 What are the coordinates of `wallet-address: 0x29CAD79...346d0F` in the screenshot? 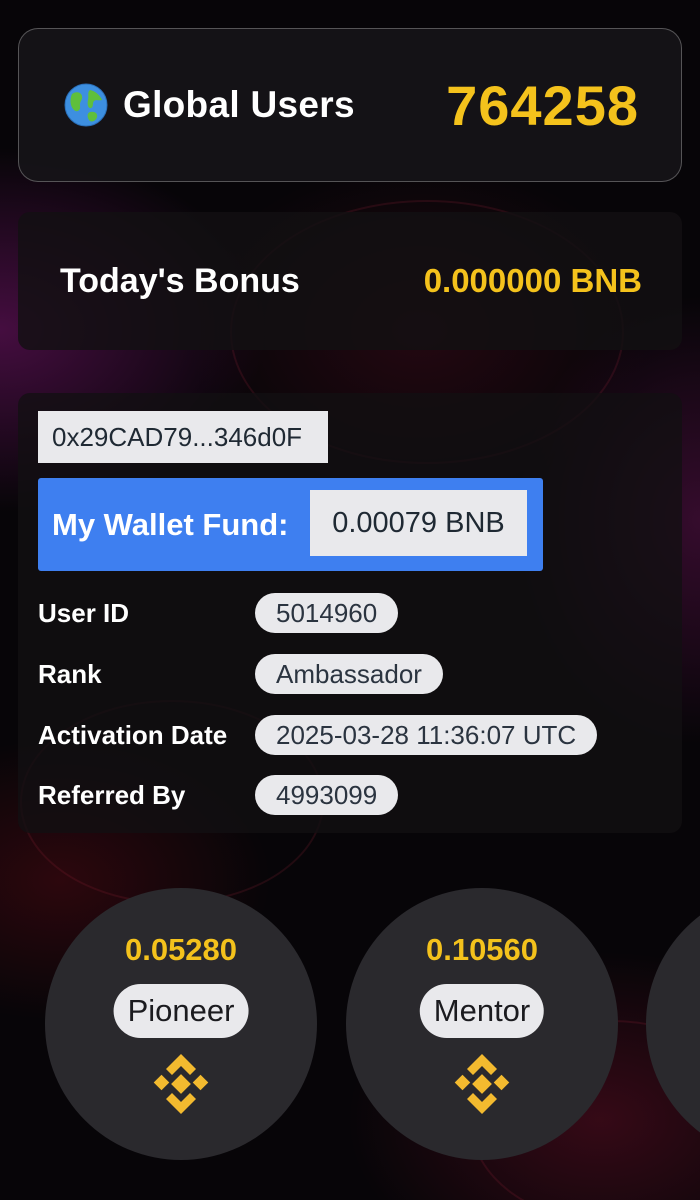 It's located at (183, 437).